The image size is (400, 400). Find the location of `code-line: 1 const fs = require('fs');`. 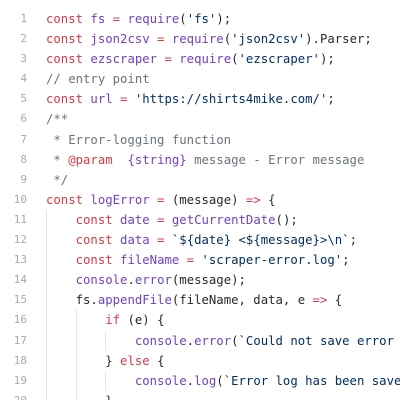

code-line: 1 const fs = require('fs'); is located at coordinates (200, 19).